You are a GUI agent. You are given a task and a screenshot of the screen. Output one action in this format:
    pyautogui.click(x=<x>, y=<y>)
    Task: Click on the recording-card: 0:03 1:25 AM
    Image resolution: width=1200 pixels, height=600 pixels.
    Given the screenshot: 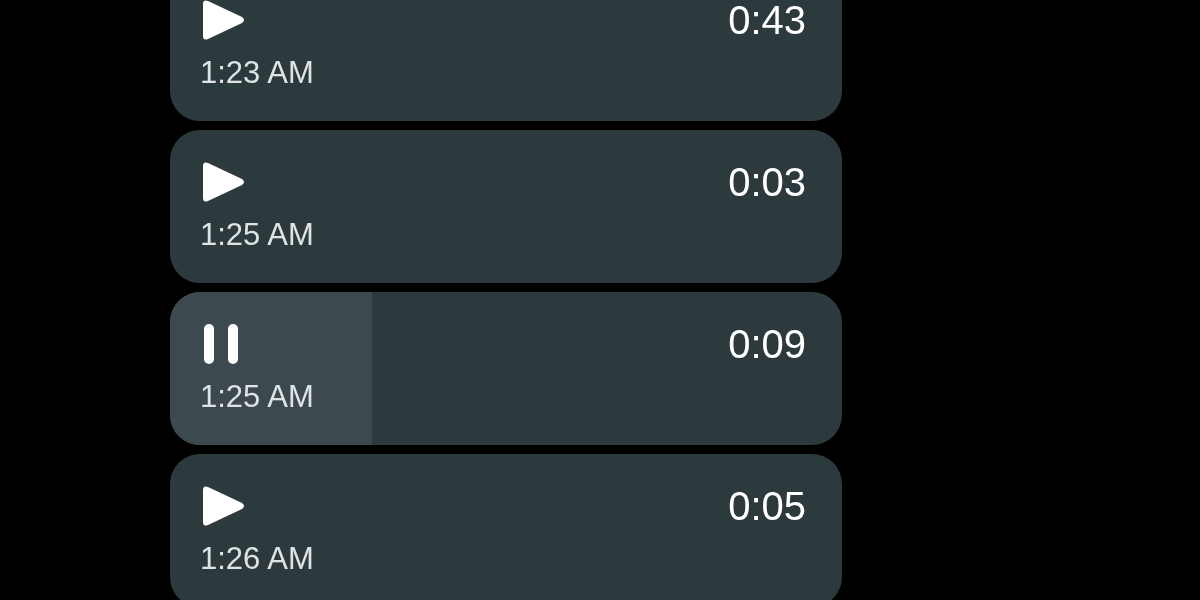 What is the action you would take?
    pyautogui.click(x=506, y=206)
    